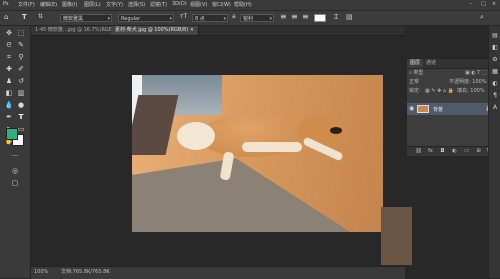 Image resolution: width=500 pixels, height=279 pixels. Describe the element at coordinates (85, 272) in the screenshot. I see `document-size: 文档:765.8K/765.8K` at that location.